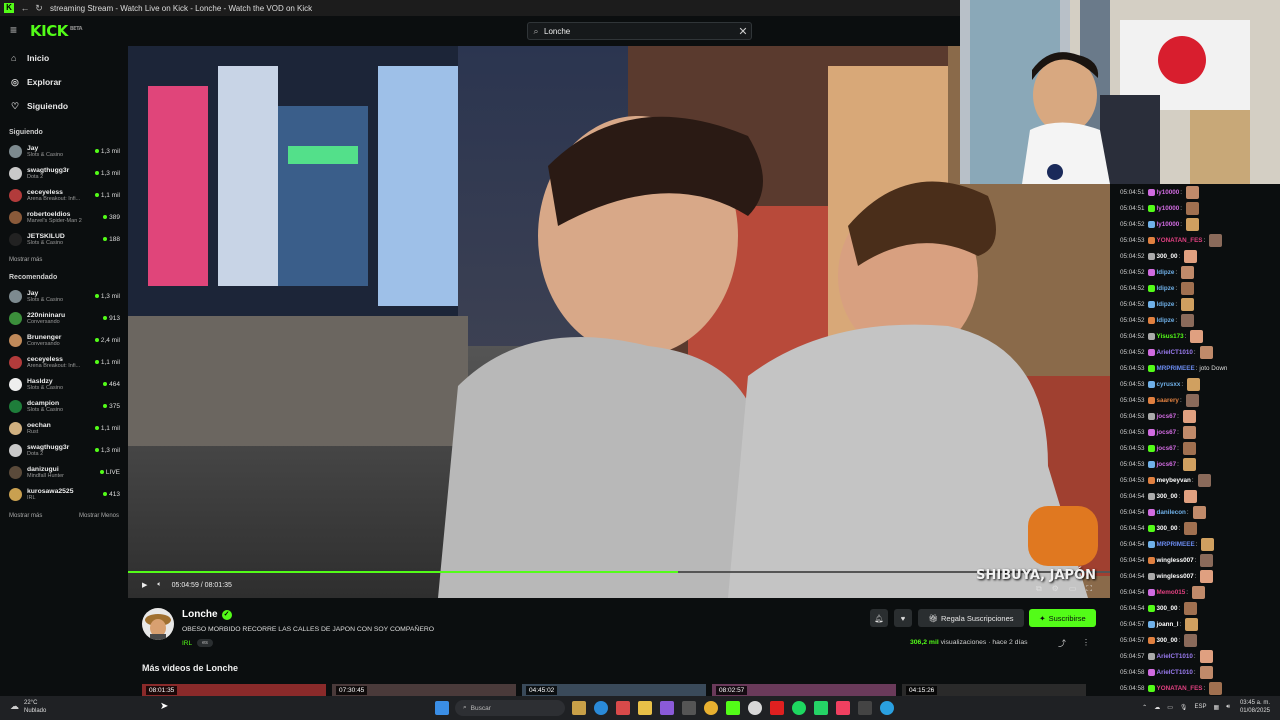  What do you see at coordinates (711, 708) in the screenshot?
I see `chrome-icon` at bounding box center [711, 708].